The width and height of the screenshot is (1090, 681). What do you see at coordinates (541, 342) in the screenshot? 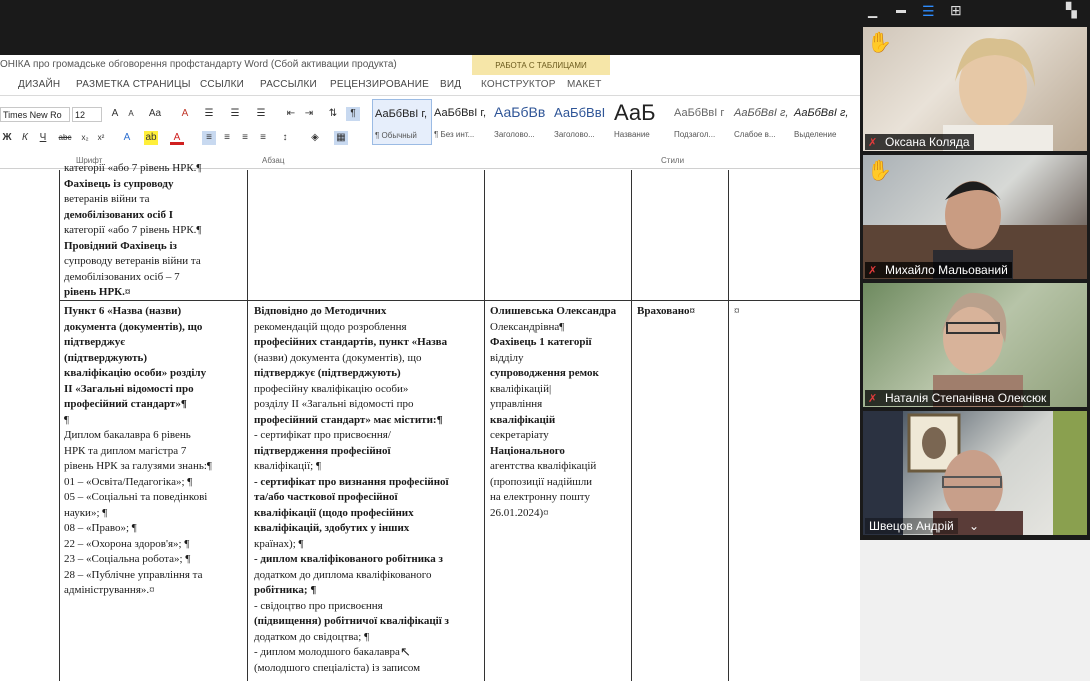
I see `cell-line: Фахівець 1 категорії` at bounding box center [541, 342].